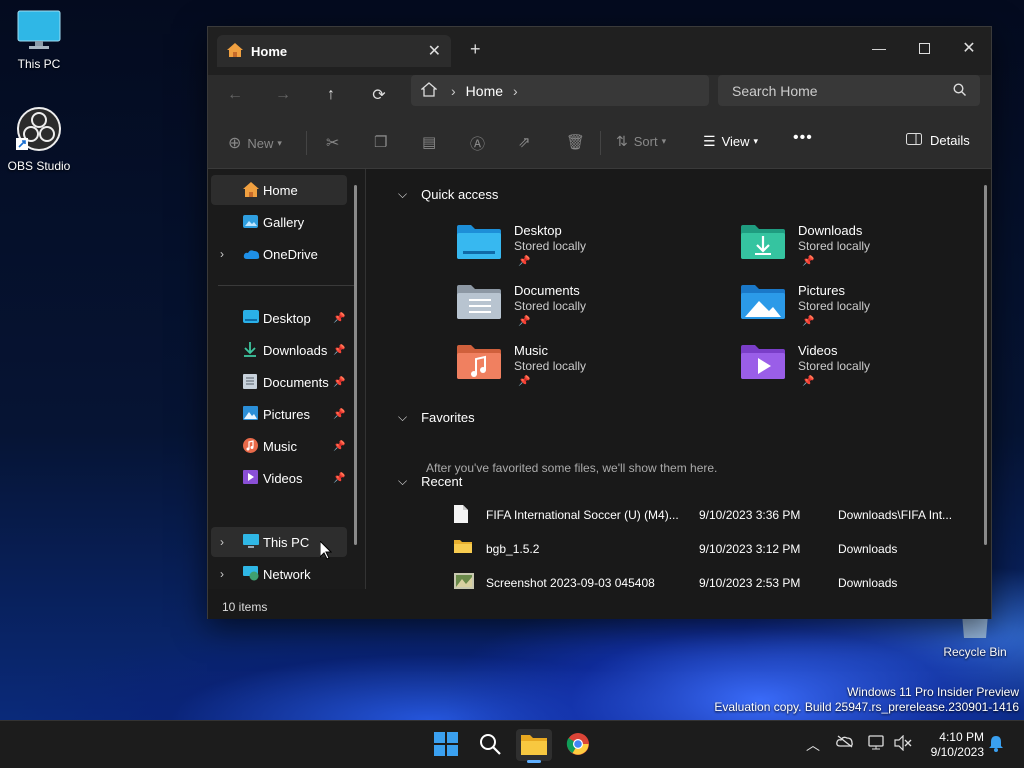  What do you see at coordinates (985, 365) in the screenshot?
I see `content-scrollbar` at bounding box center [985, 365].